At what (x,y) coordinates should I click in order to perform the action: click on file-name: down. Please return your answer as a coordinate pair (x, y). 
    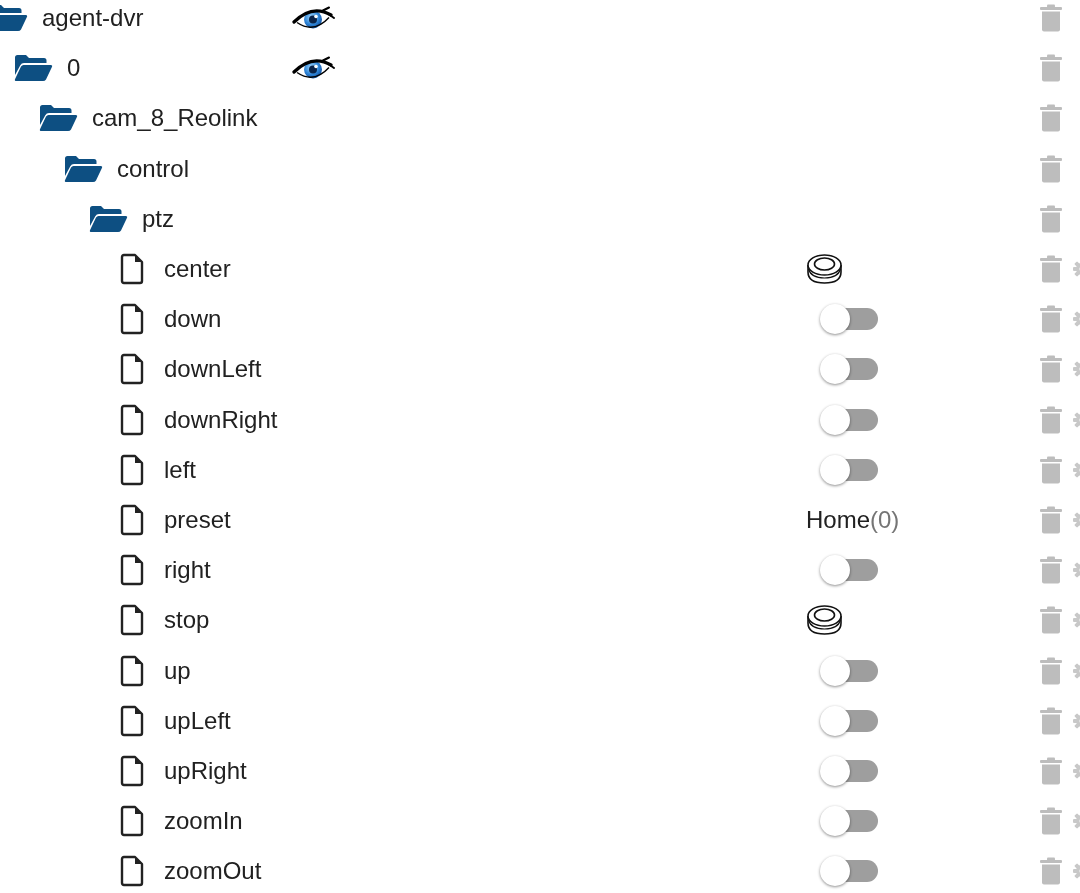
    Looking at the image, I should click on (193, 319).